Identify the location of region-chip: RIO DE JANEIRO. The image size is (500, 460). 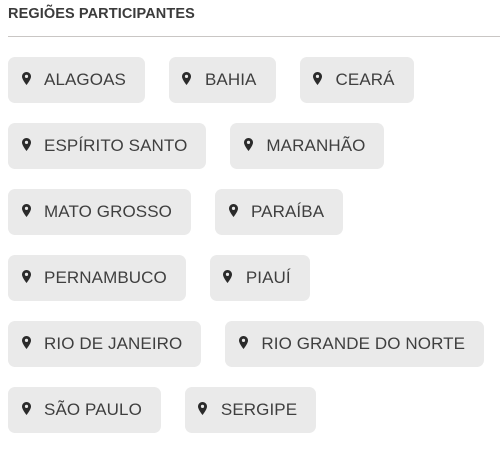
(105, 344).